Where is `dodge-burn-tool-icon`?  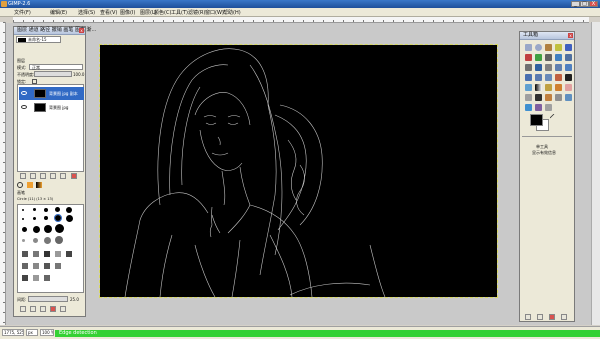 dodge-burn-tool-icon is located at coordinates (548, 107).